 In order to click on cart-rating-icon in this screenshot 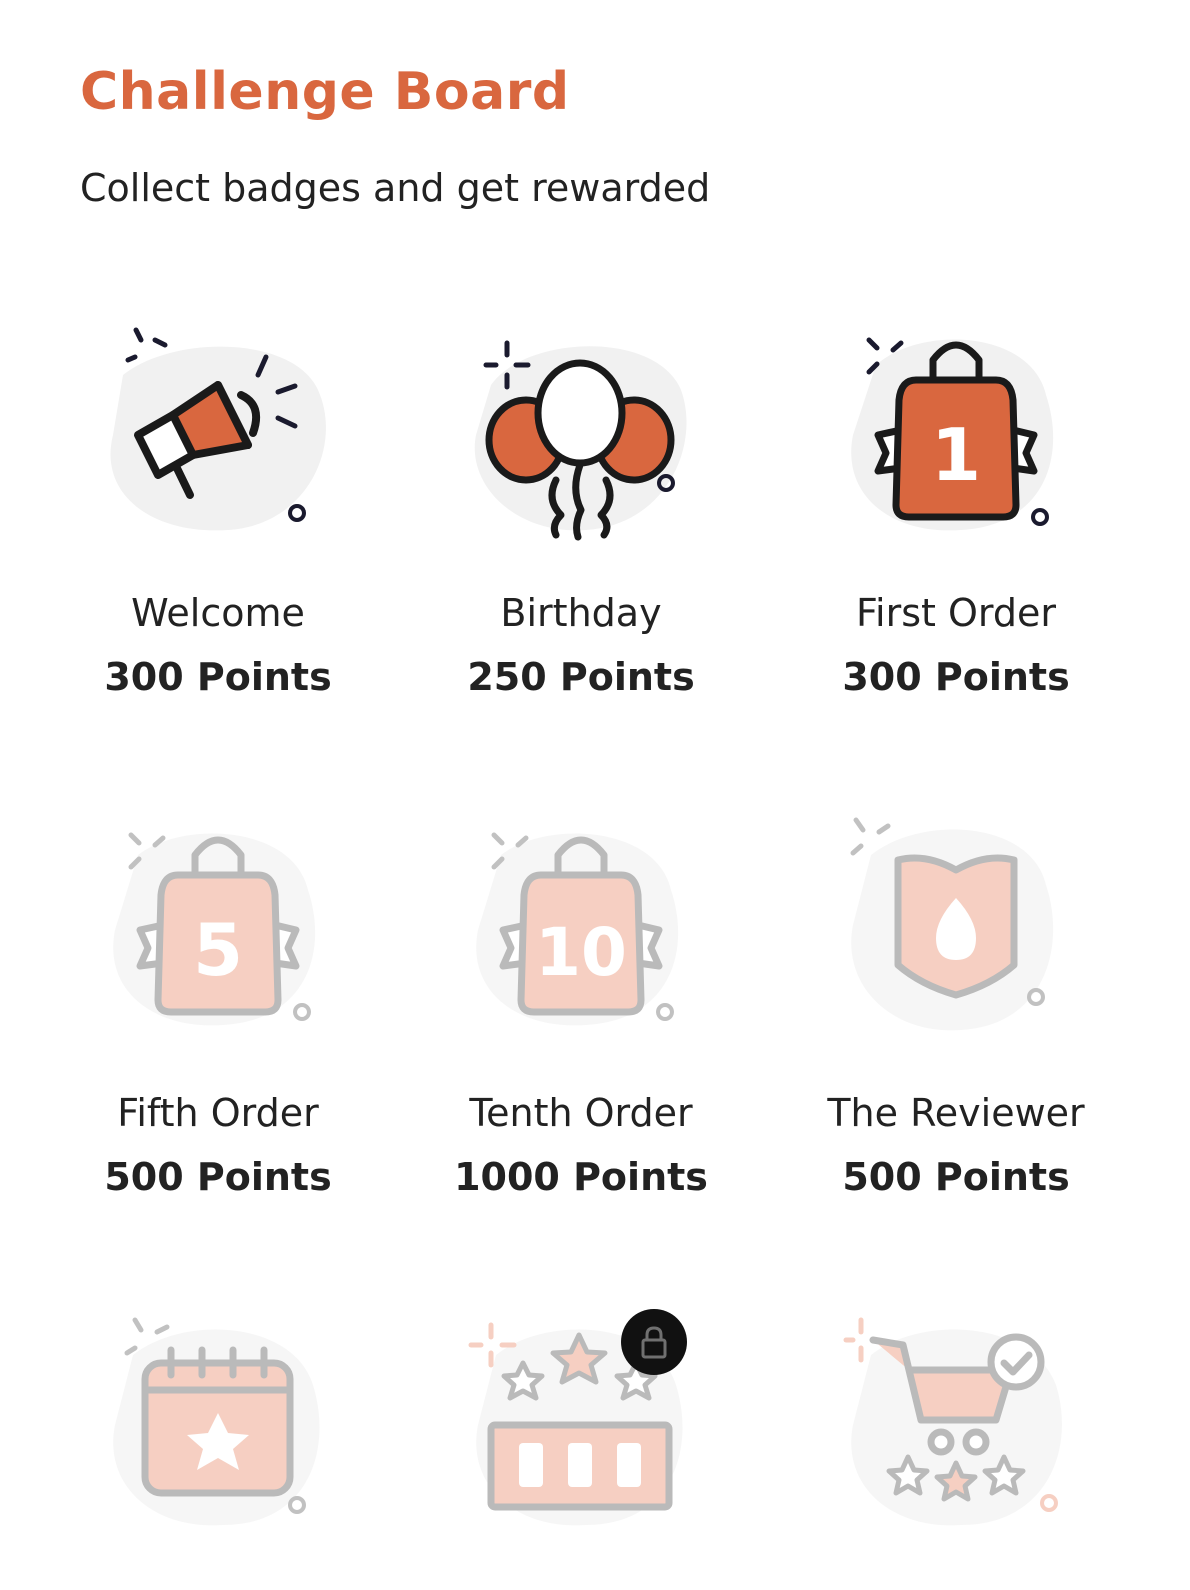, I will do `click(956, 1430)`.